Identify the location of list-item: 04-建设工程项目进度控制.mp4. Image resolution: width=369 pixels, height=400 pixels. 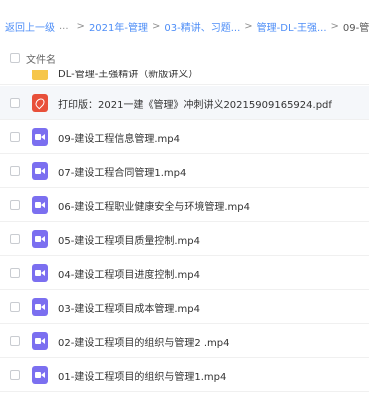
(184, 273).